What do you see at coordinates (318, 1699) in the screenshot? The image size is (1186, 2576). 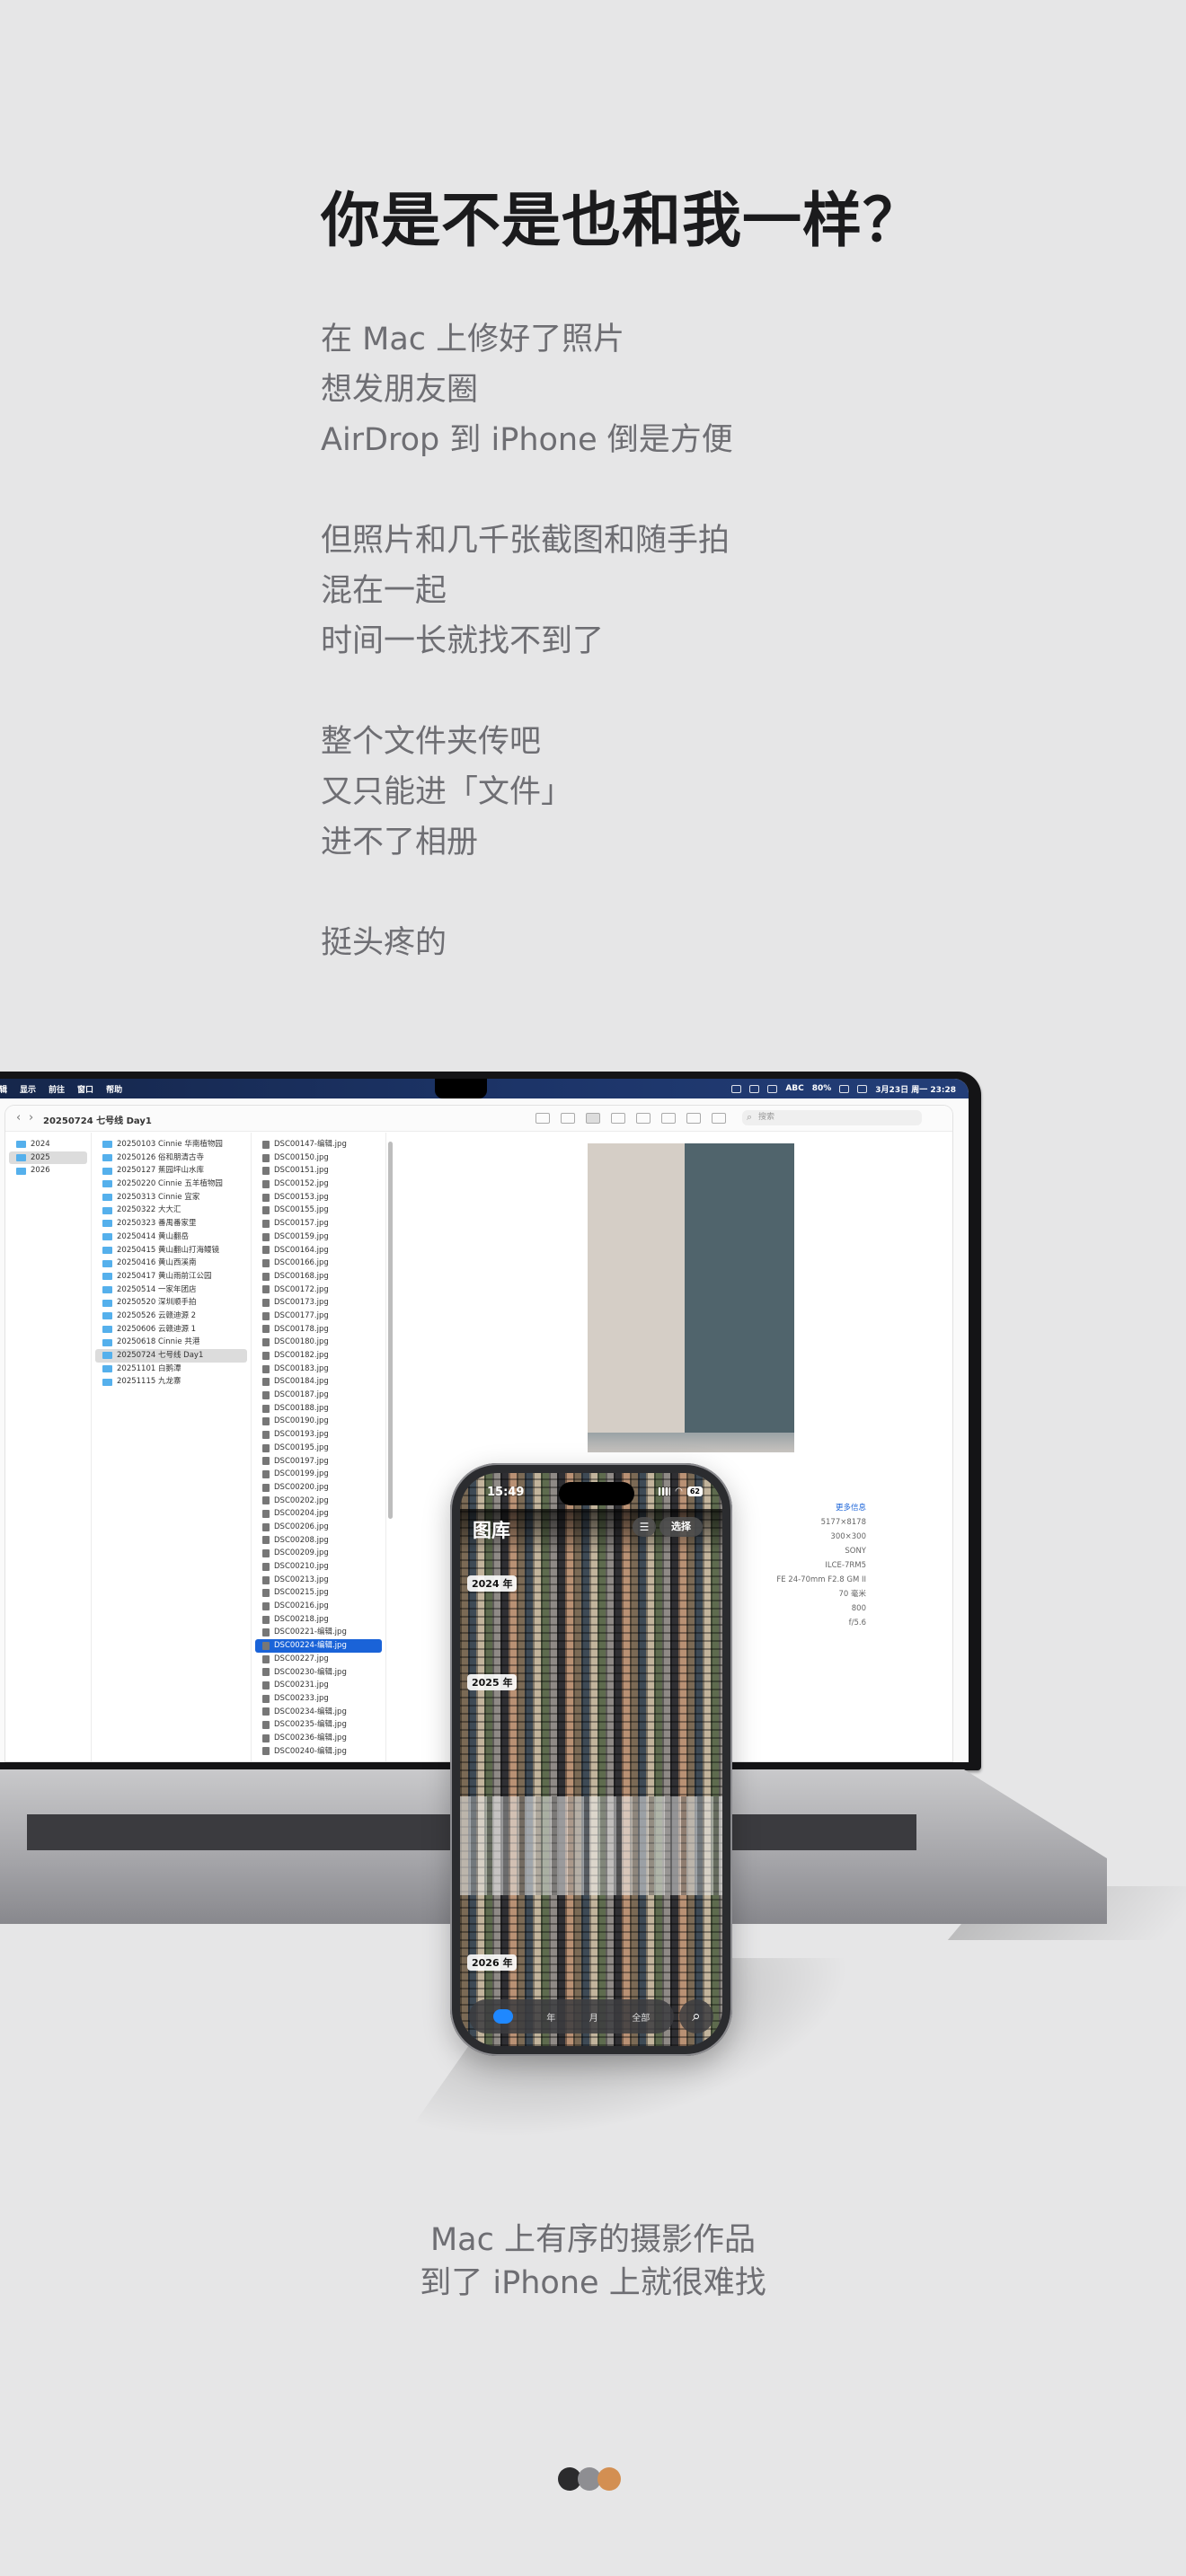 I see `file-row: DSC00233.jpg` at bounding box center [318, 1699].